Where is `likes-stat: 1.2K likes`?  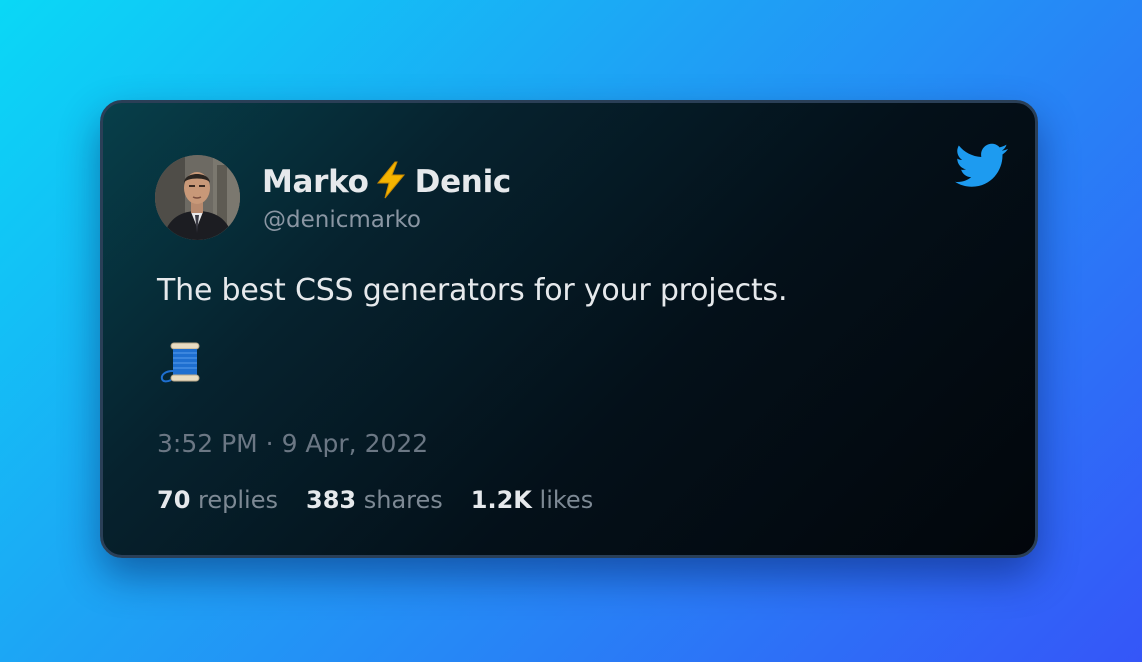
likes-stat: 1.2K likes is located at coordinates (532, 500).